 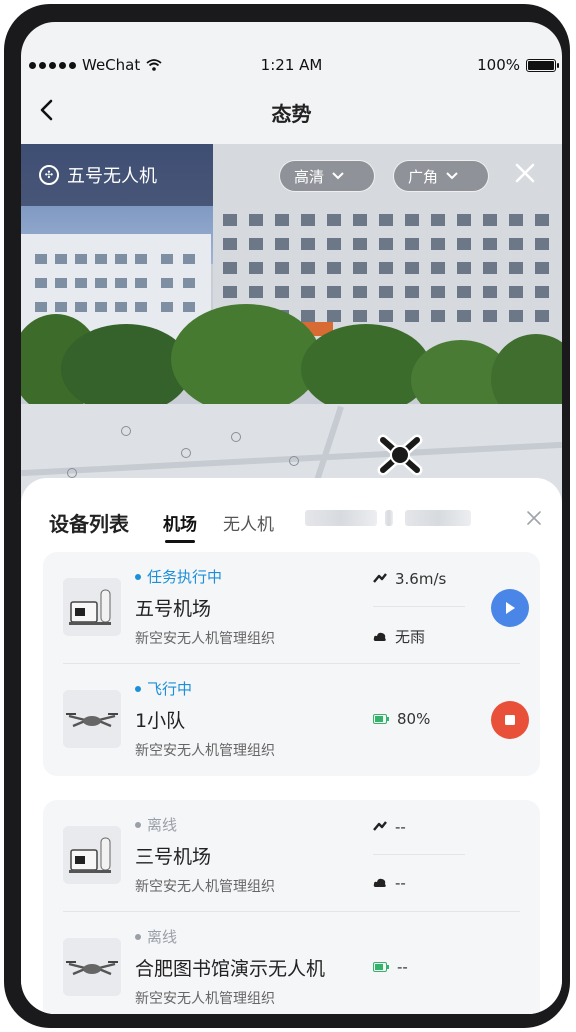 I want to click on metric-value: 80%, so click(x=414, y=719).